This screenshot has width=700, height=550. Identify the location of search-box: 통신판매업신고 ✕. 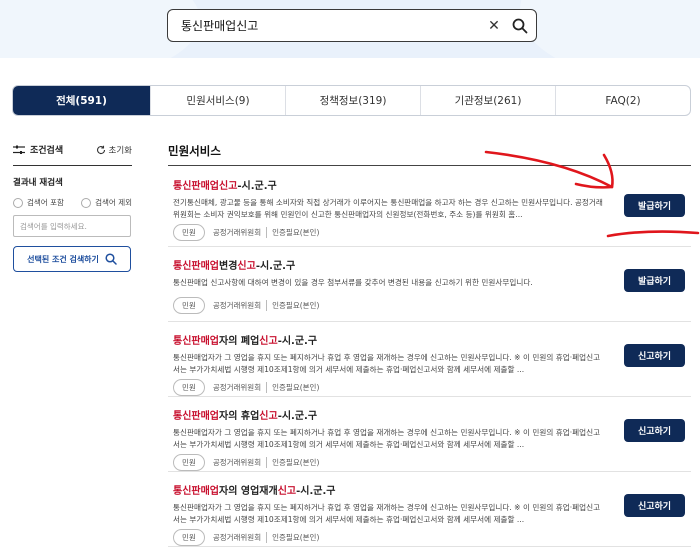
(352, 25).